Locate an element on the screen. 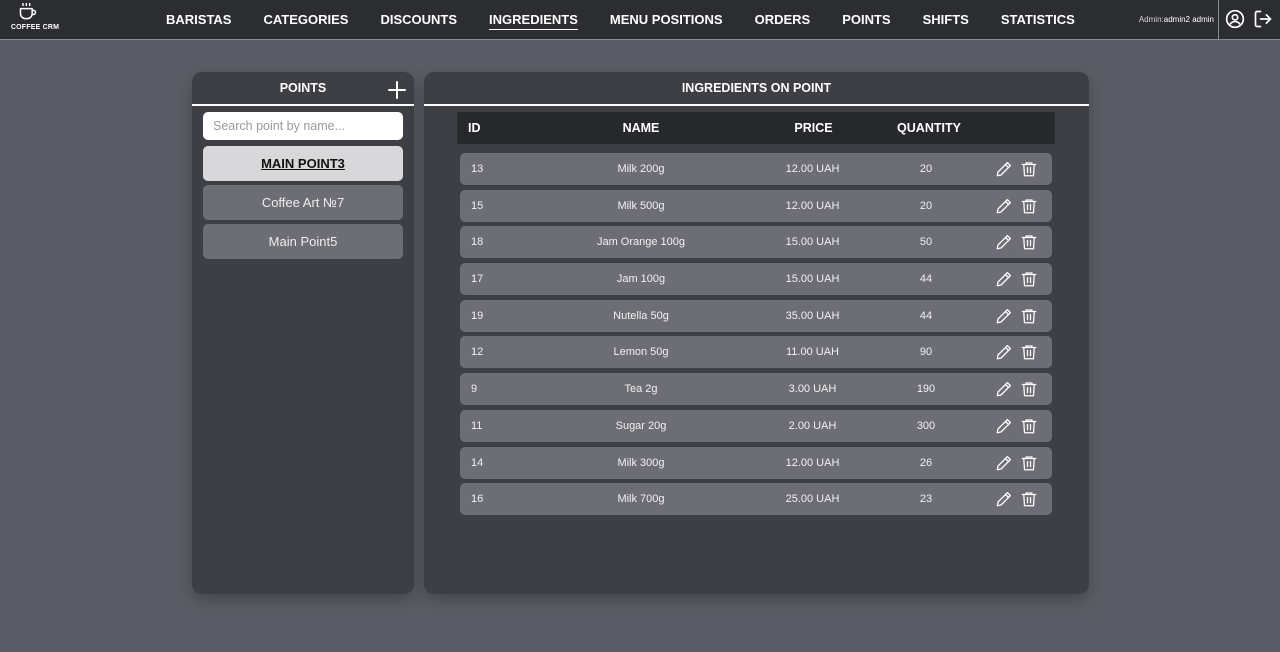  cell-id: 16 is located at coordinates (477, 499).